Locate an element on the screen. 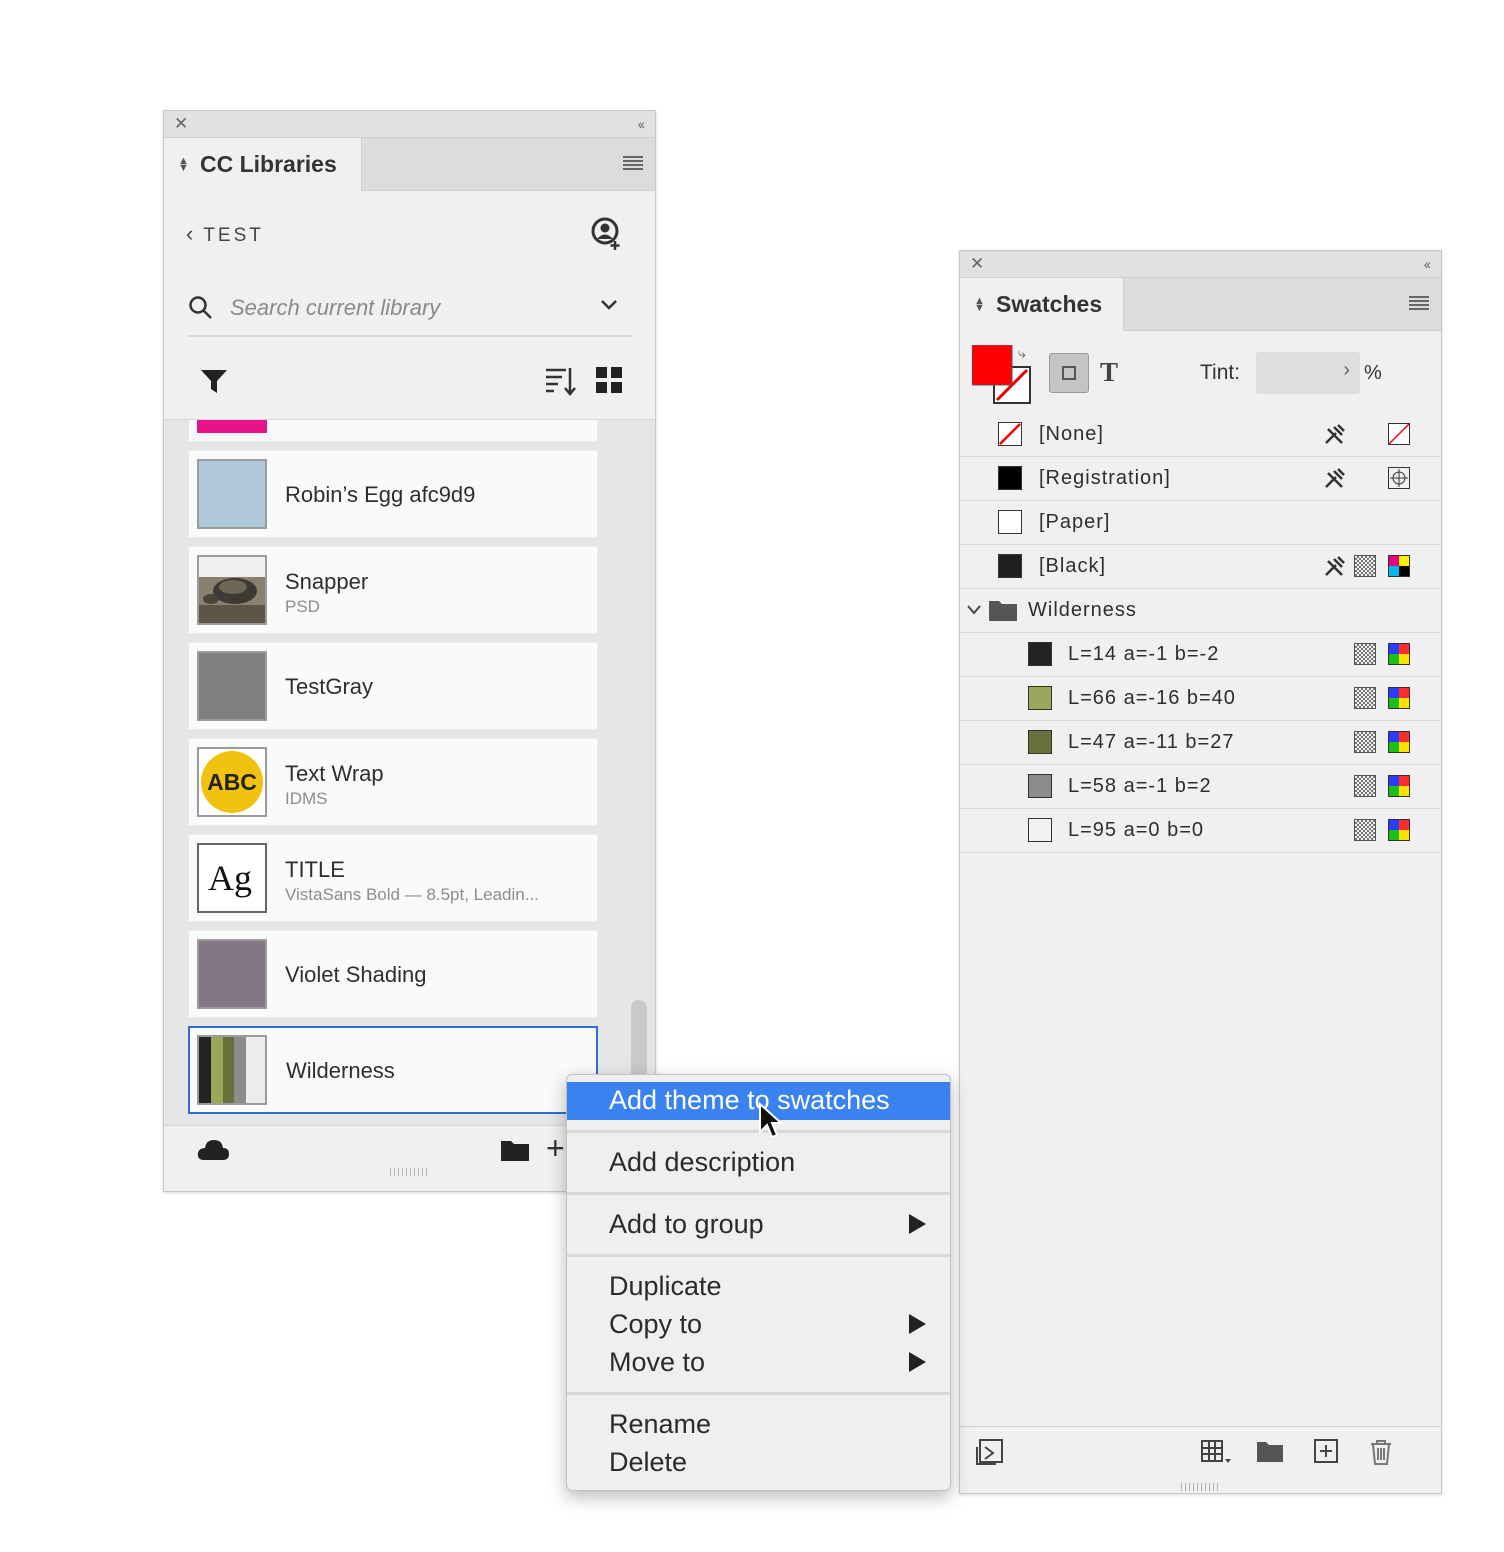  tab-swatches: ▲ ▼ Swatches is located at coordinates (1042, 304).